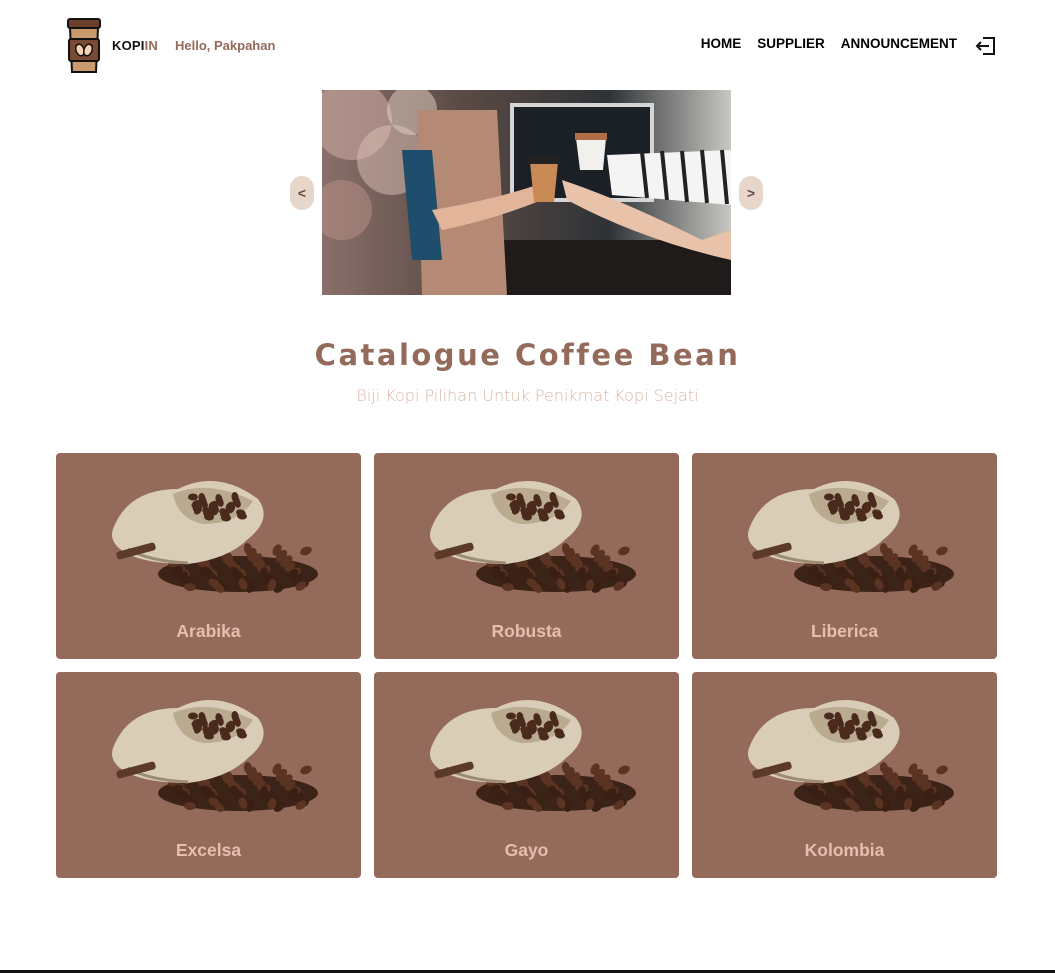 The width and height of the screenshot is (1055, 973). Describe the element at coordinates (526, 850) in the screenshot. I see `card-label: Gayo` at that location.